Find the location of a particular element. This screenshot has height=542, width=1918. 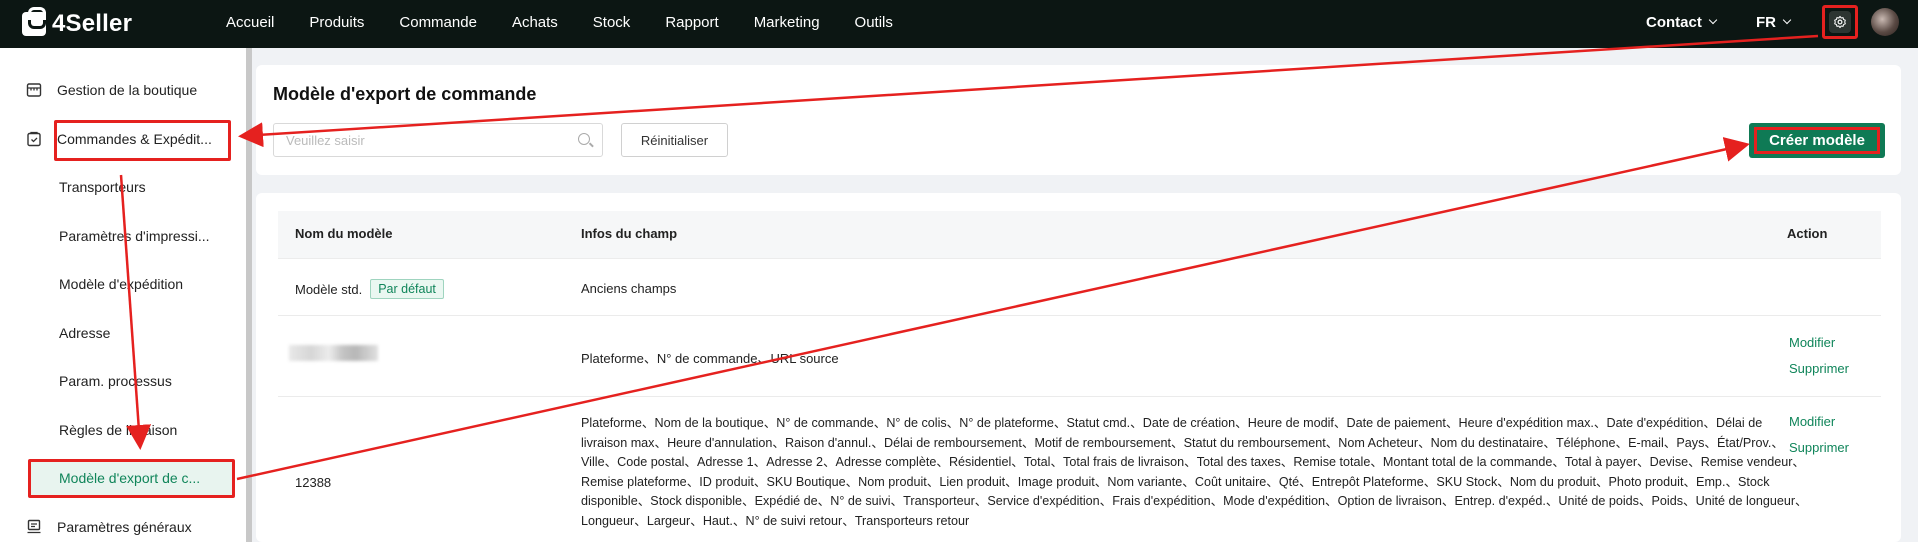

search-input is located at coordinates (414, 140).